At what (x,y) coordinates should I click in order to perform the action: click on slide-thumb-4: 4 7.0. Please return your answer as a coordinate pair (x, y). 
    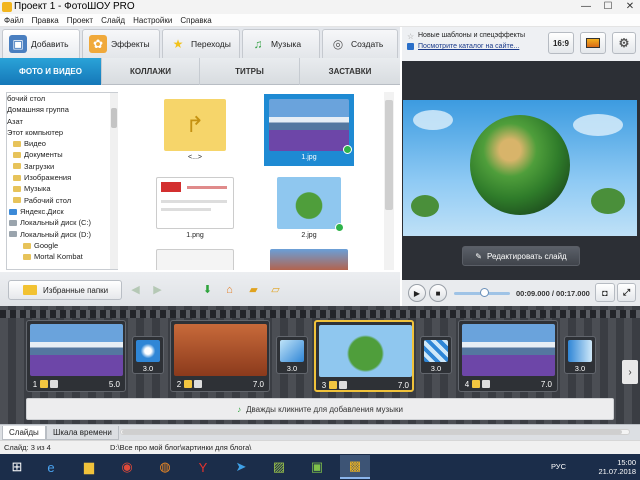
    Looking at the image, I should click on (508, 356).